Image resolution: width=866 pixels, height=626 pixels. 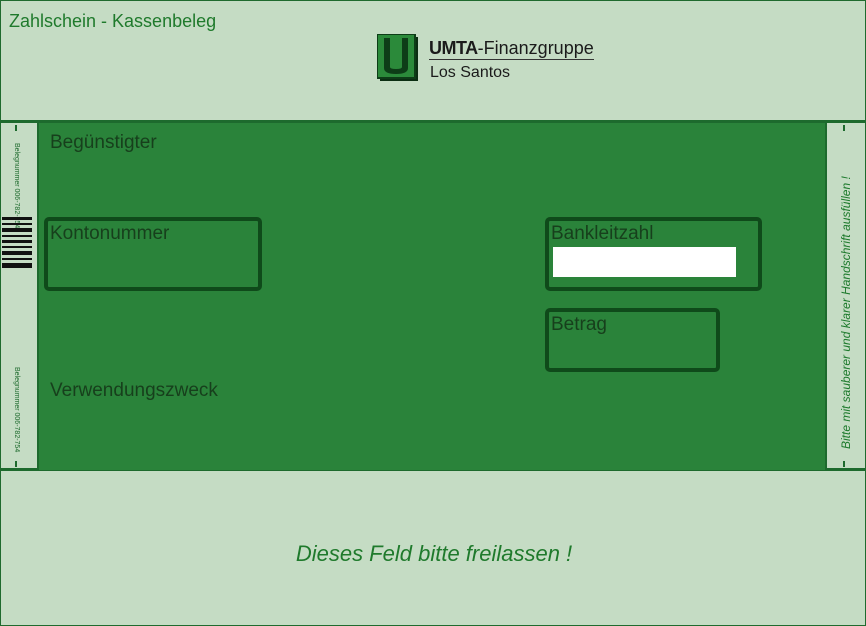 What do you see at coordinates (17, 243) in the screenshot?
I see `barcode` at bounding box center [17, 243].